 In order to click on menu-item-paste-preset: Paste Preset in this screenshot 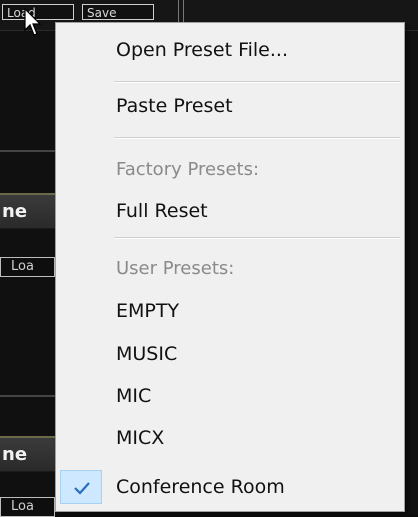, I will do `click(230, 106)`.